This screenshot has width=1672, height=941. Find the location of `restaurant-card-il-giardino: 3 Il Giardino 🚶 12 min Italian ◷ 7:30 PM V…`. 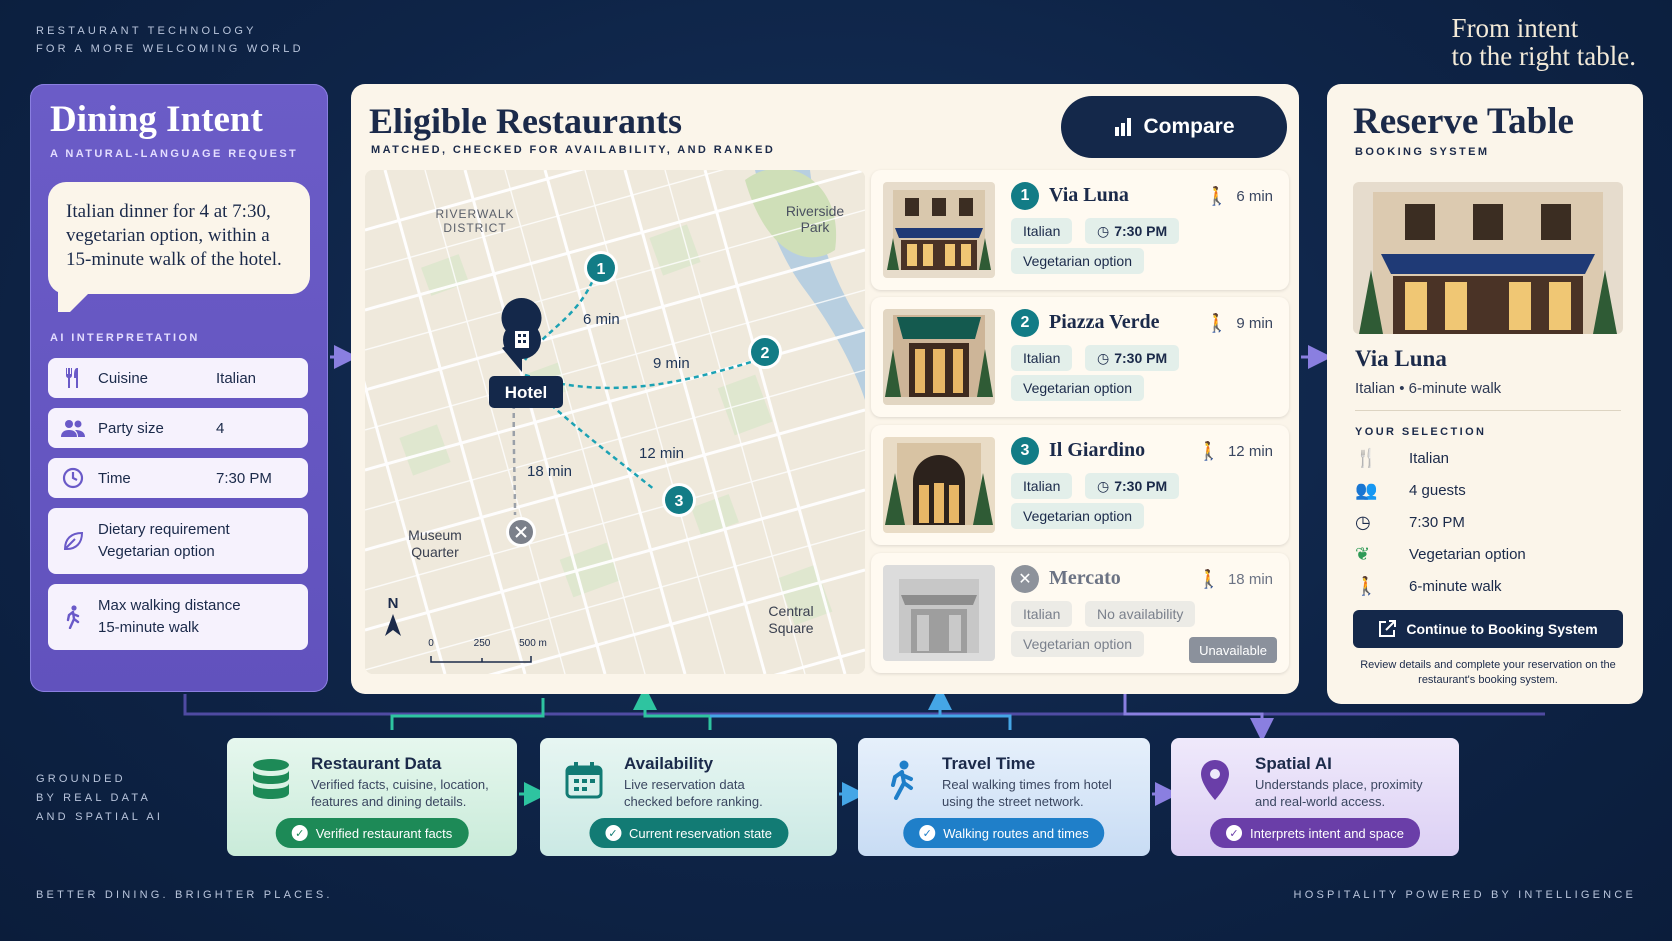

restaurant-card-il-giardino: 3 Il Giardino 🚶 12 min Italian ◷ 7:30 PM V… is located at coordinates (1080, 485).